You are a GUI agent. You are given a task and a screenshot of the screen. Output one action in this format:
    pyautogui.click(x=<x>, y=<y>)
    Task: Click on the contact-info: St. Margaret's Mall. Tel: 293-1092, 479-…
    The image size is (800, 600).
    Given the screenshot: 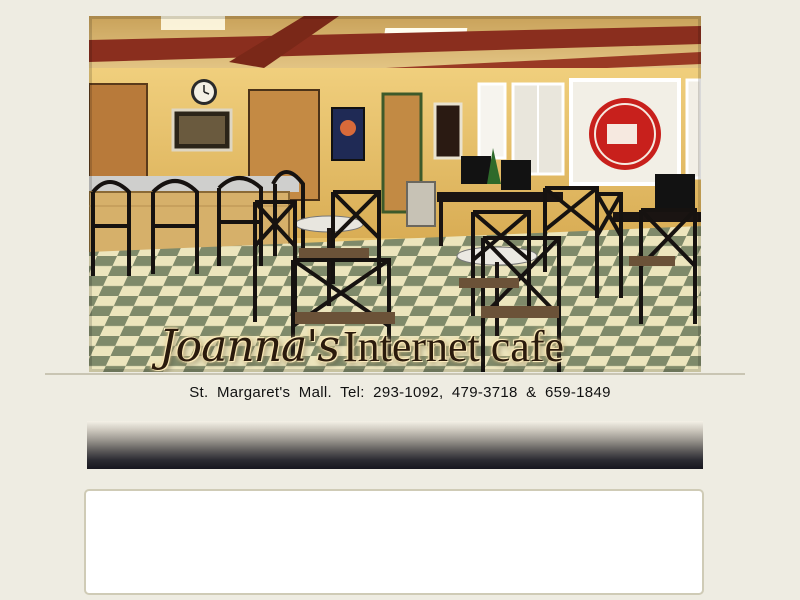 What is the action you would take?
    pyautogui.click(x=400, y=392)
    